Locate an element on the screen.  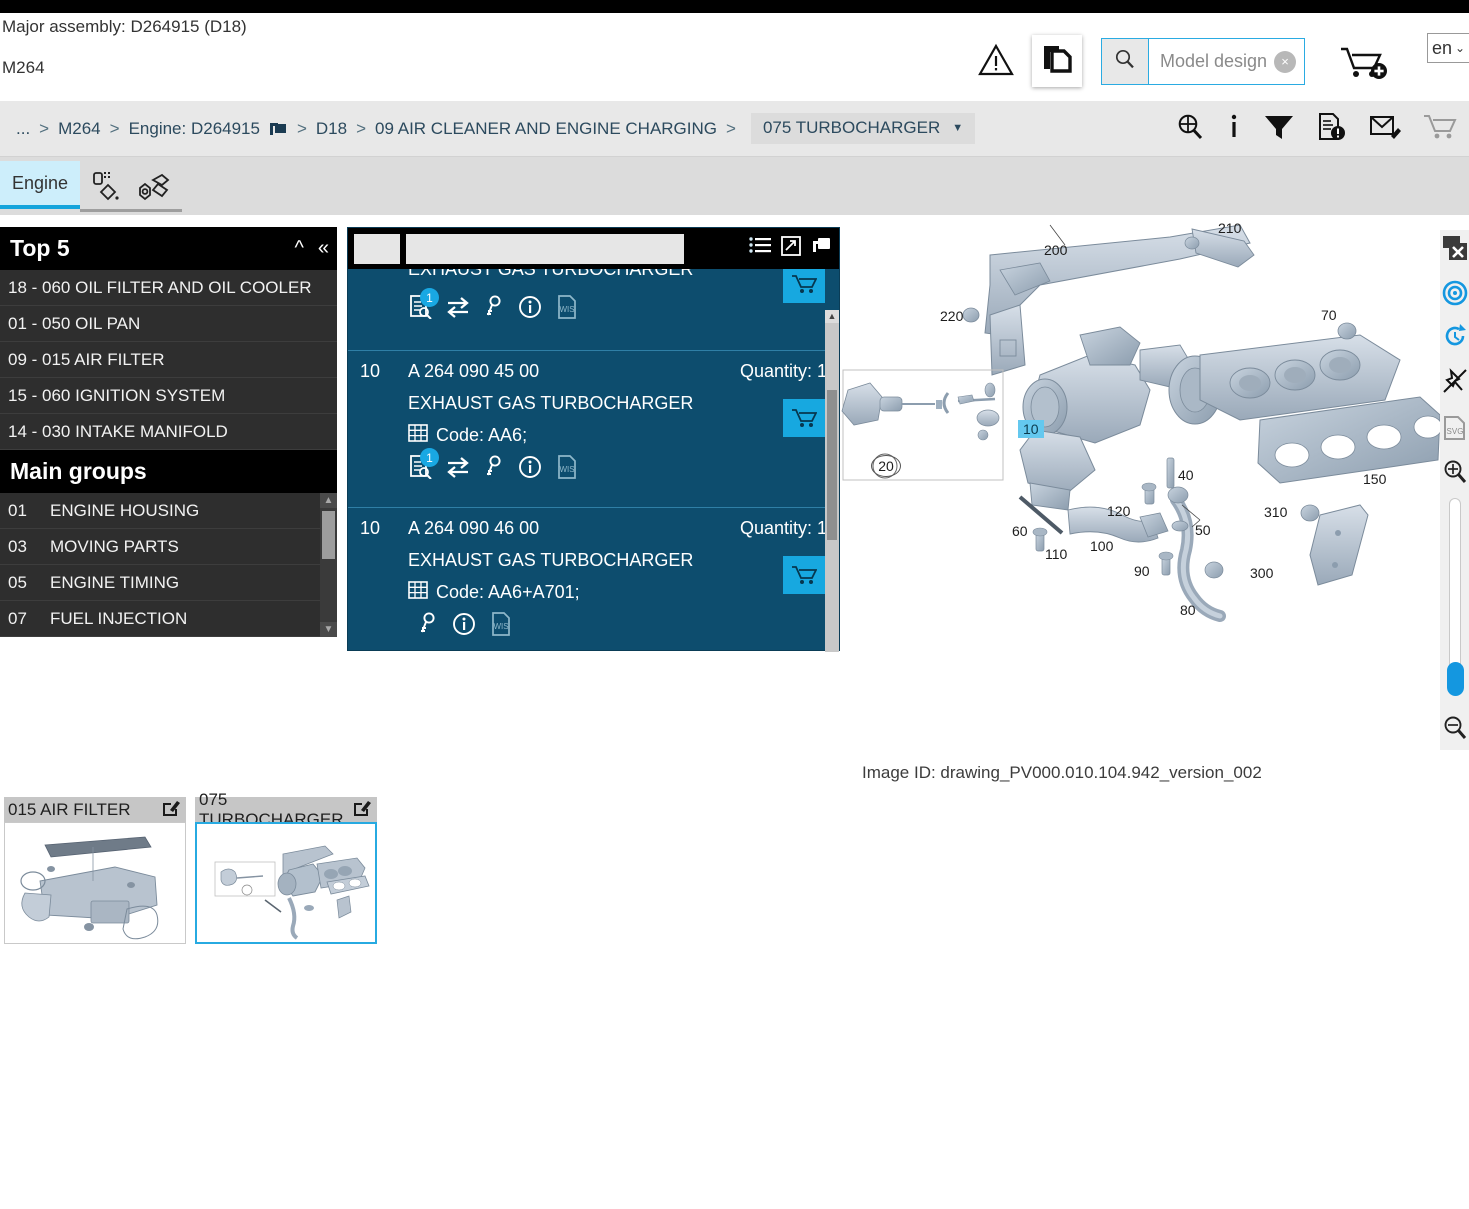
breadcrumb-group: 09 AIR CLEANER AND ENGINE CHARGING is located at coordinates (546, 129).